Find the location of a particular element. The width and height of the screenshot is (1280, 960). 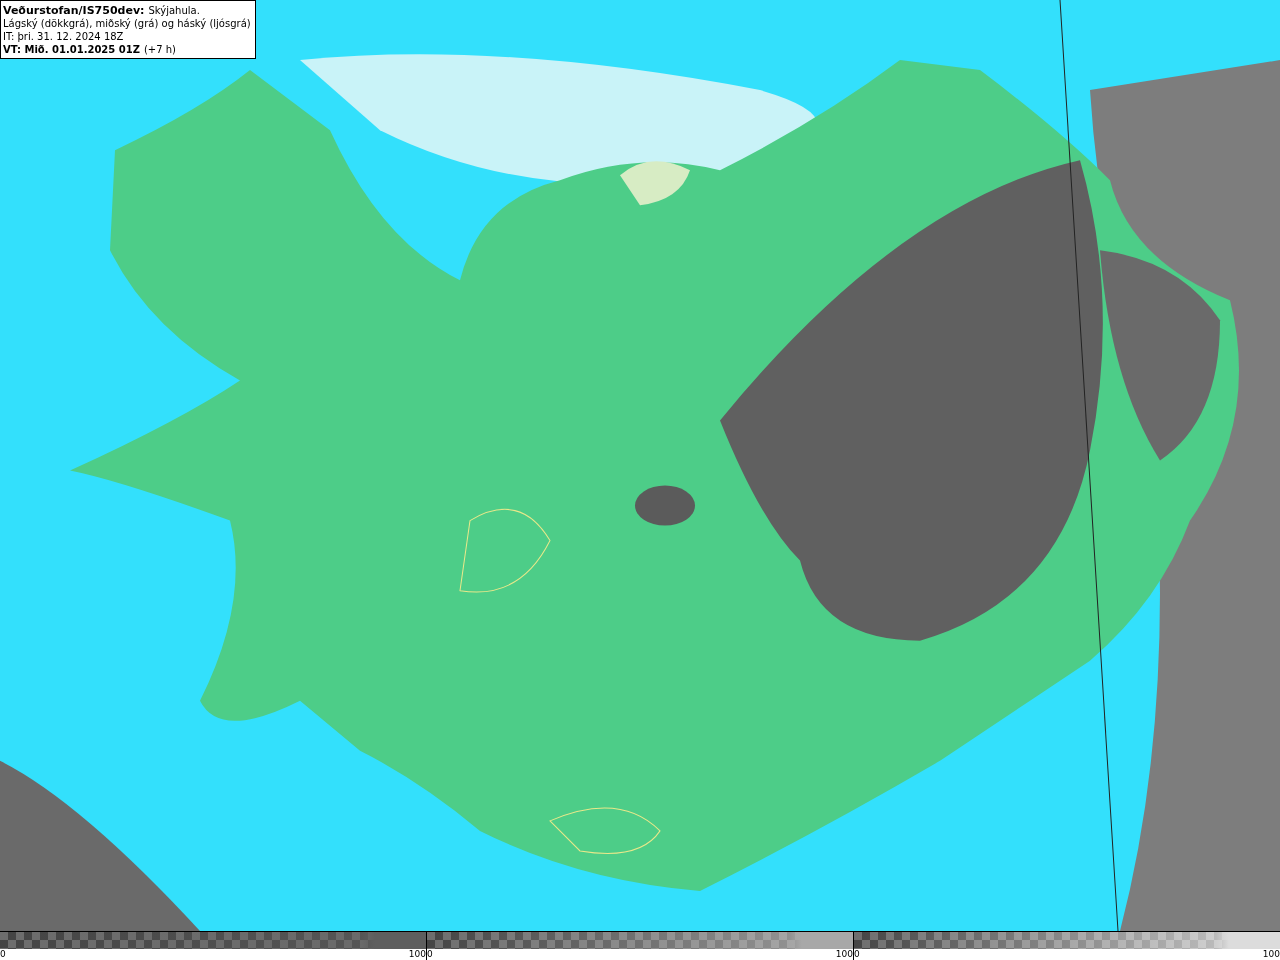

valid-time-text: VT: Mið. 01.01.2025 01Z is located at coordinates (71, 49).